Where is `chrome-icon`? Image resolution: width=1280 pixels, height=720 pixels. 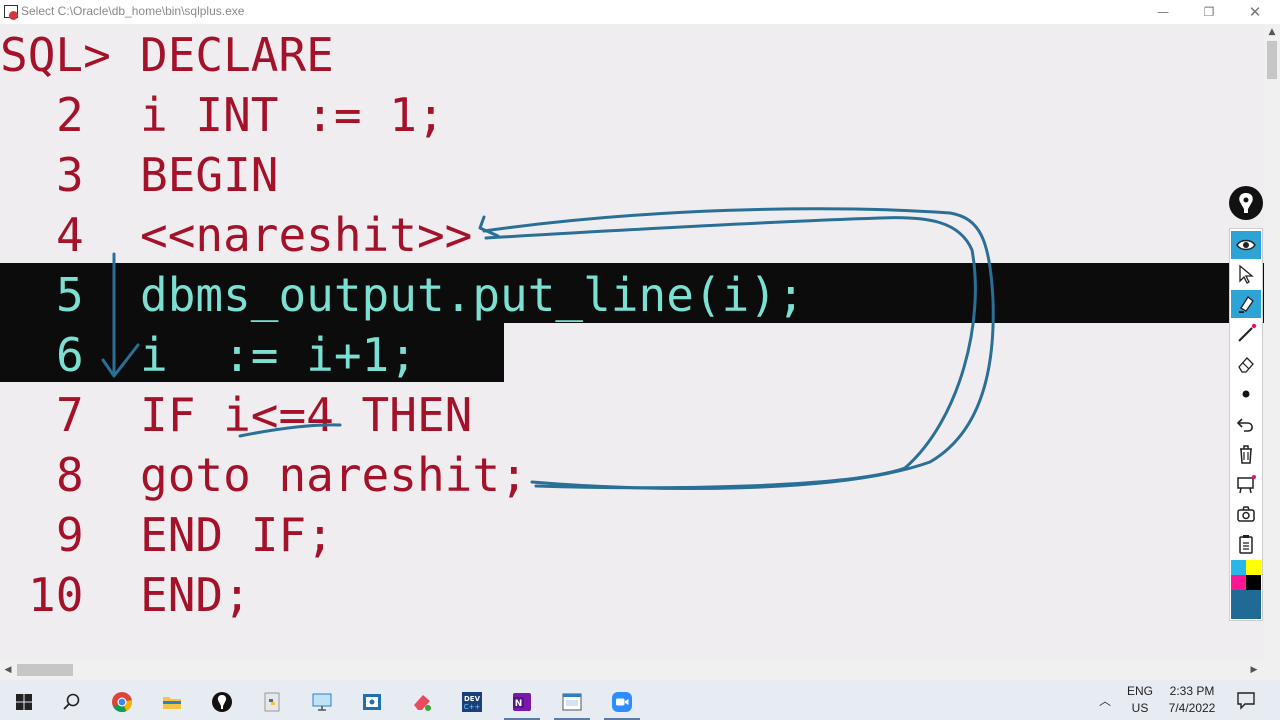 chrome-icon is located at coordinates (122, 702).